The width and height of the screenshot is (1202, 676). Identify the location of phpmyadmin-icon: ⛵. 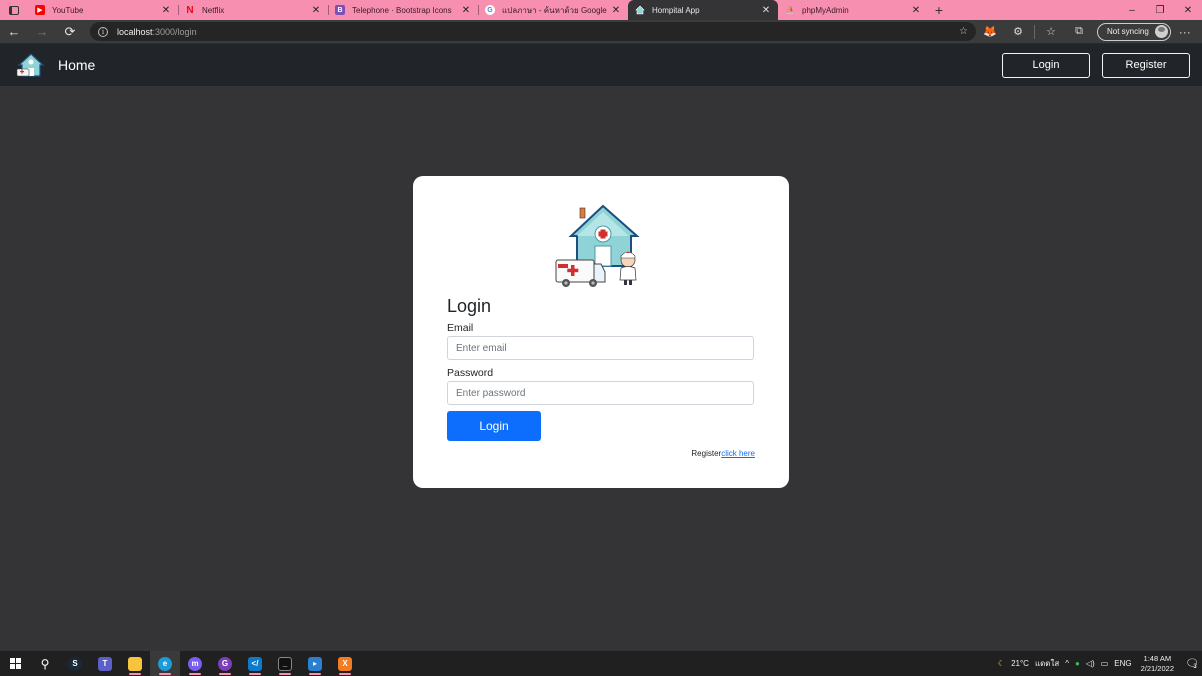
(790, 10).